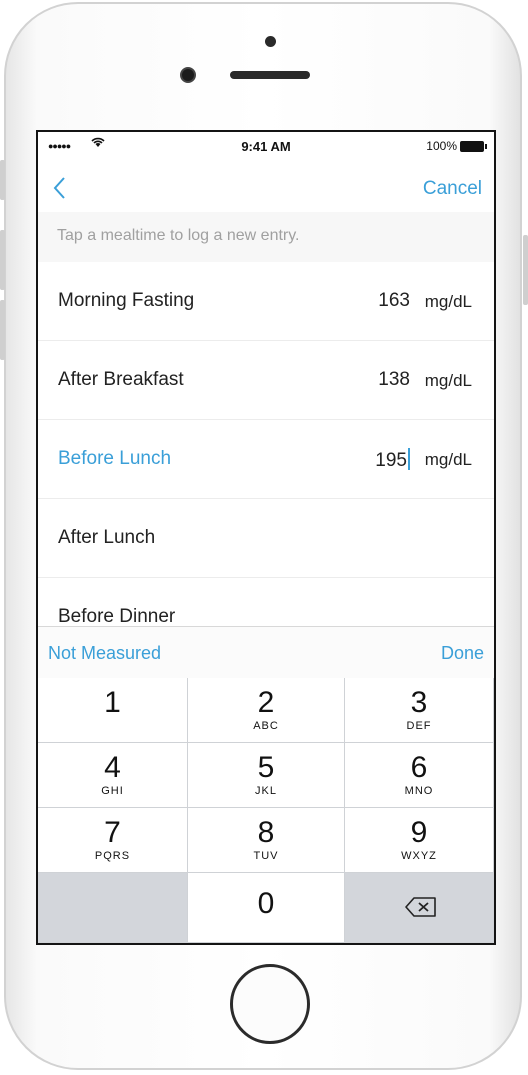 The height and width of the screenshot is (1075, 528). I want to click on input-accessory-toolbar: Not Measured Done, so click(266, 652).